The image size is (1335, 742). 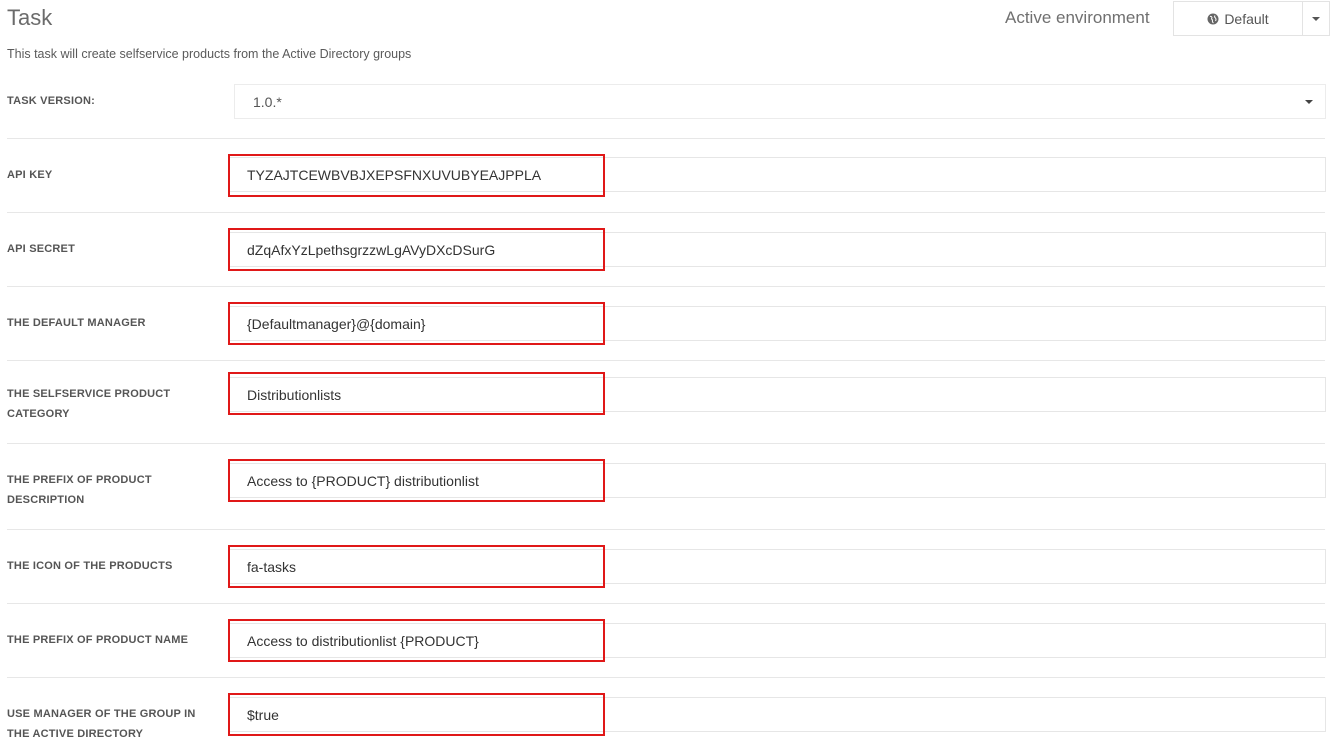 I want to click on environment-button: Default, so click(x=1237, y=18).